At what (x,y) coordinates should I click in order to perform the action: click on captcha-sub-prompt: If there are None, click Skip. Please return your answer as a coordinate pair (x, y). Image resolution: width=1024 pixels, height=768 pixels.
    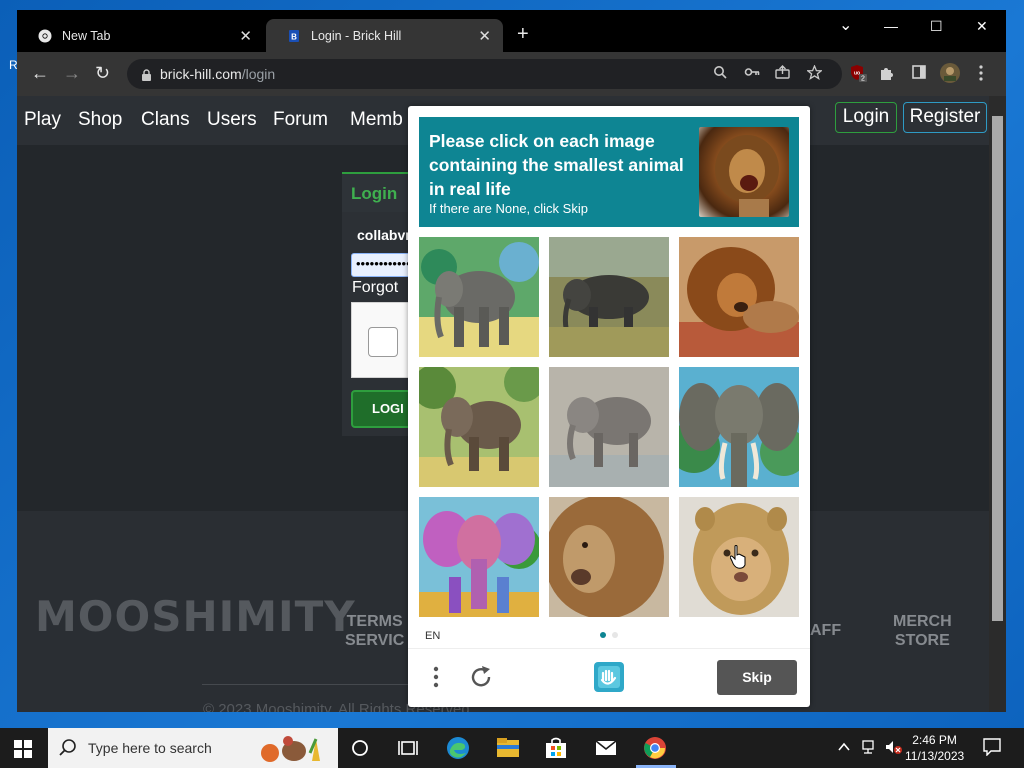
    Looking at the image, I should click on (508, 208).